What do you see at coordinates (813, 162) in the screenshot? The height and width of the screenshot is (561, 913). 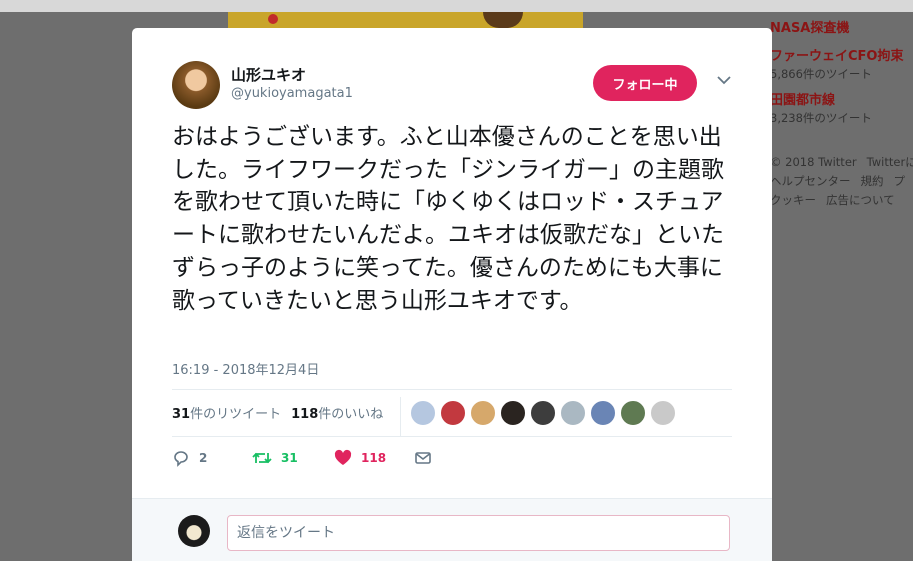 I see `copyright-text: © 2018 Twitter` at bounding box center [813, 162].